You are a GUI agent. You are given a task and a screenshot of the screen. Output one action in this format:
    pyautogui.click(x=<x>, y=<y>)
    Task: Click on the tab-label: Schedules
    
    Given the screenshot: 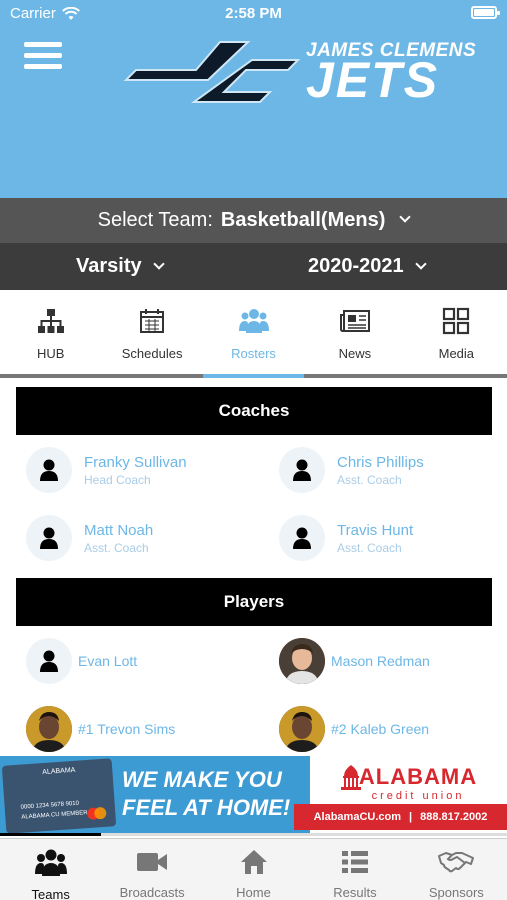 What is the action you would take?
    pyautogui.click(x=152, y=353)
    